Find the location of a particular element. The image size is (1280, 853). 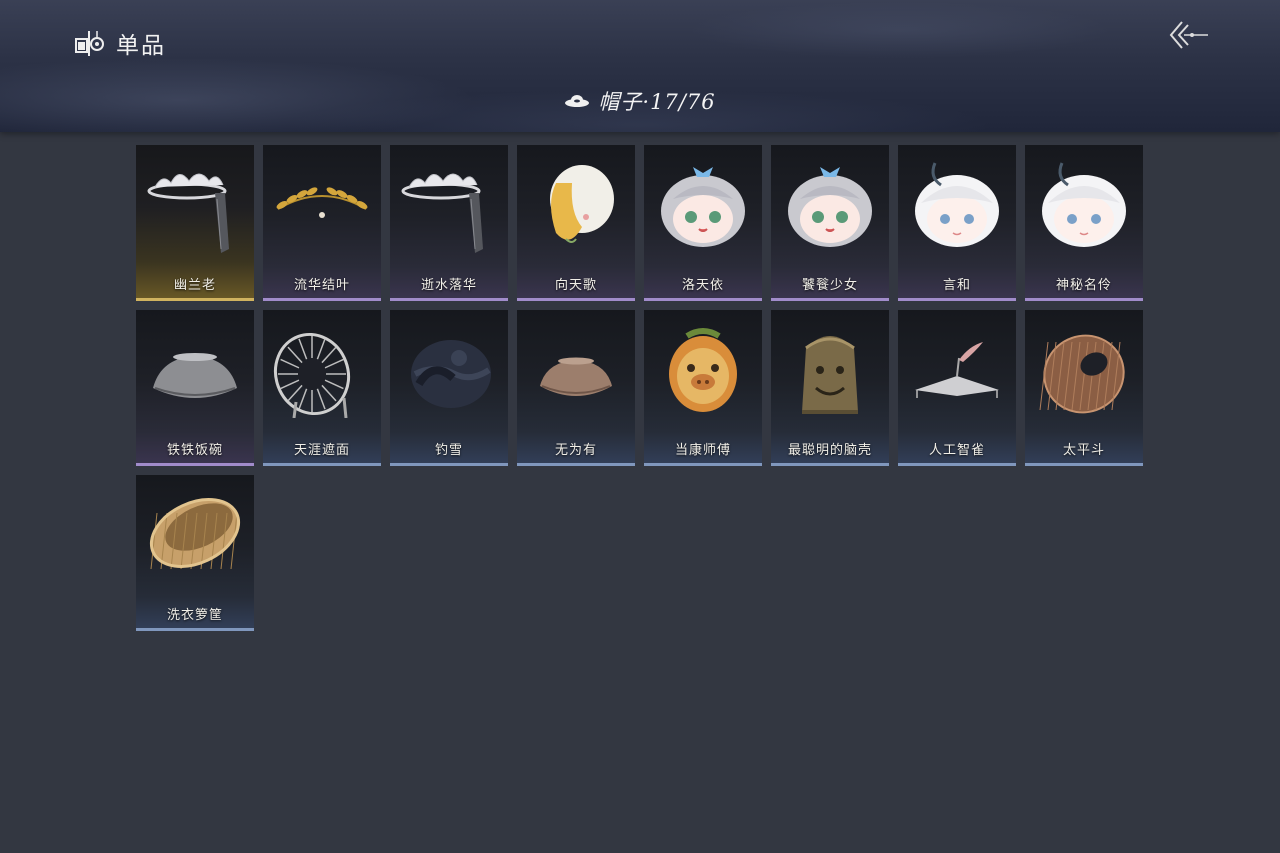

item-card: 流华结叶 is located at coordinates (322, 223).